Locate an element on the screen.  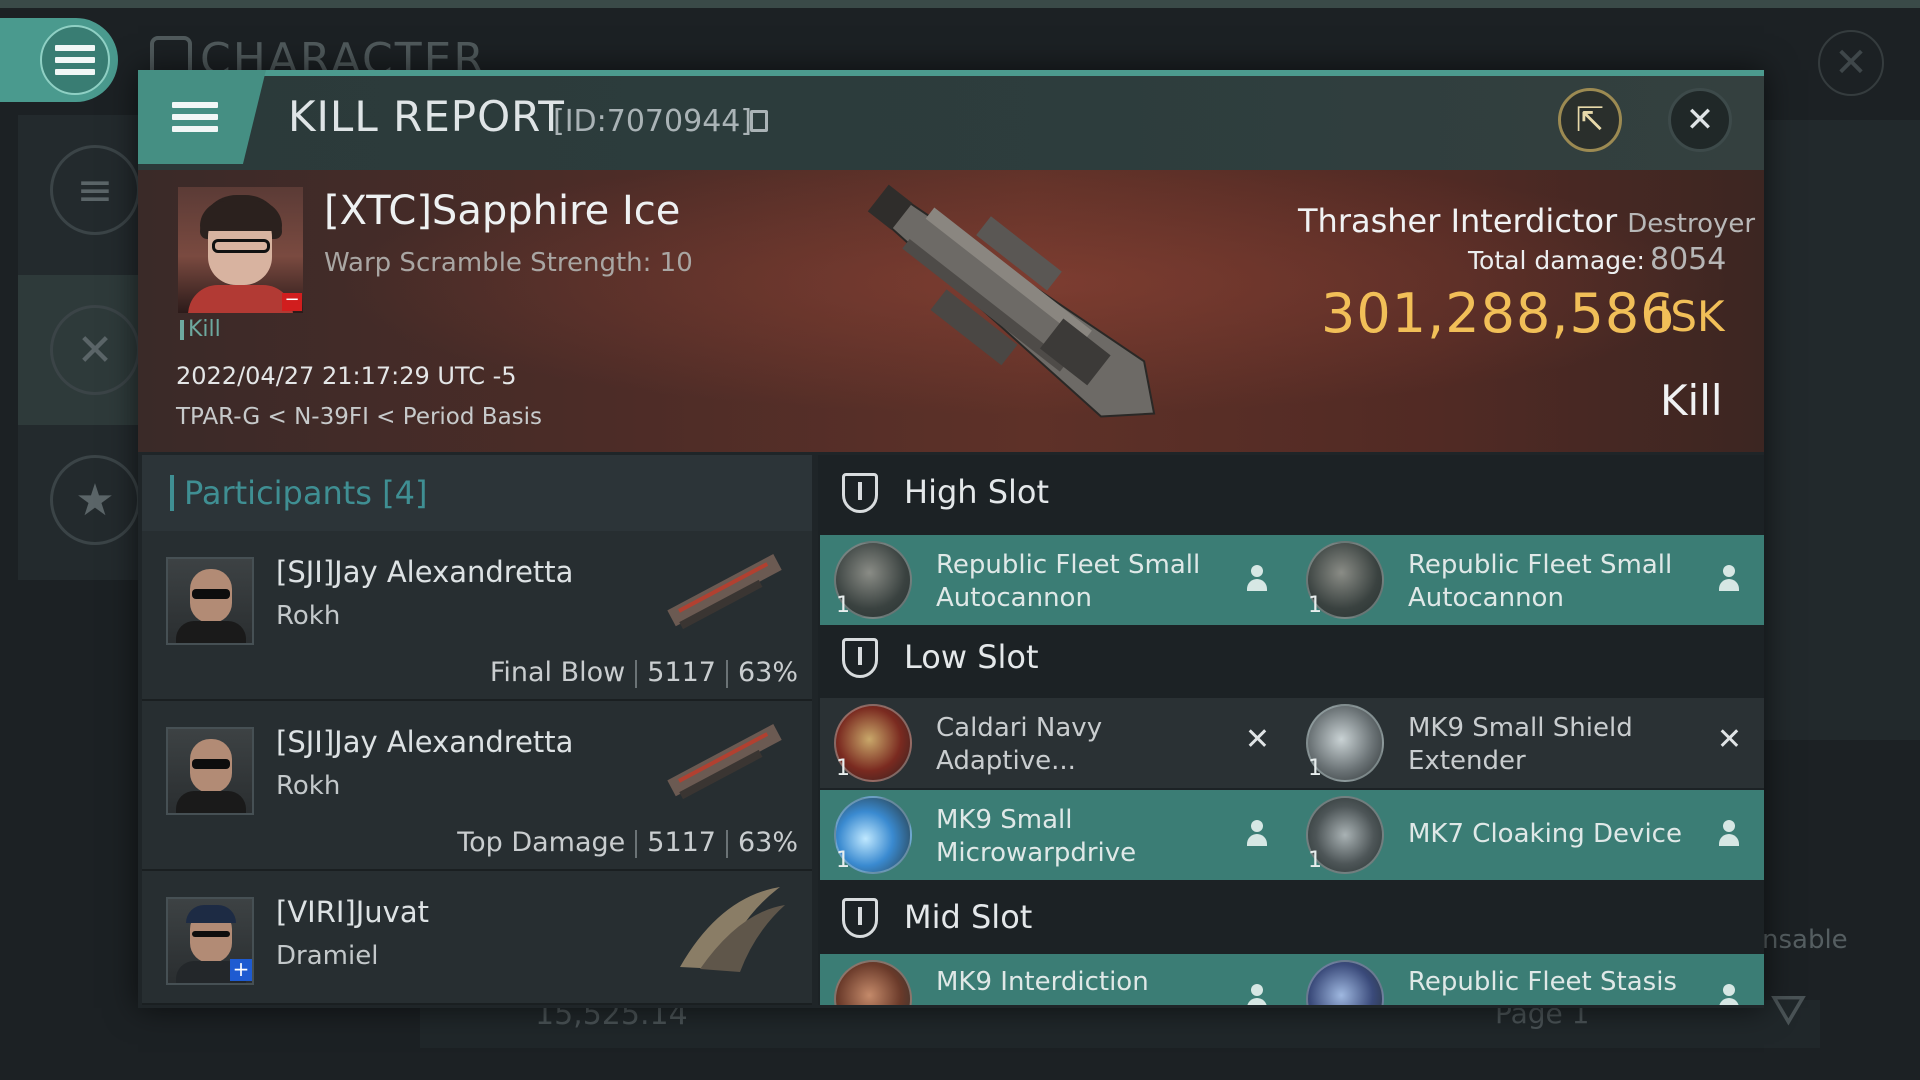
isk-unit: ISK is located at coordinates (1691, 316).